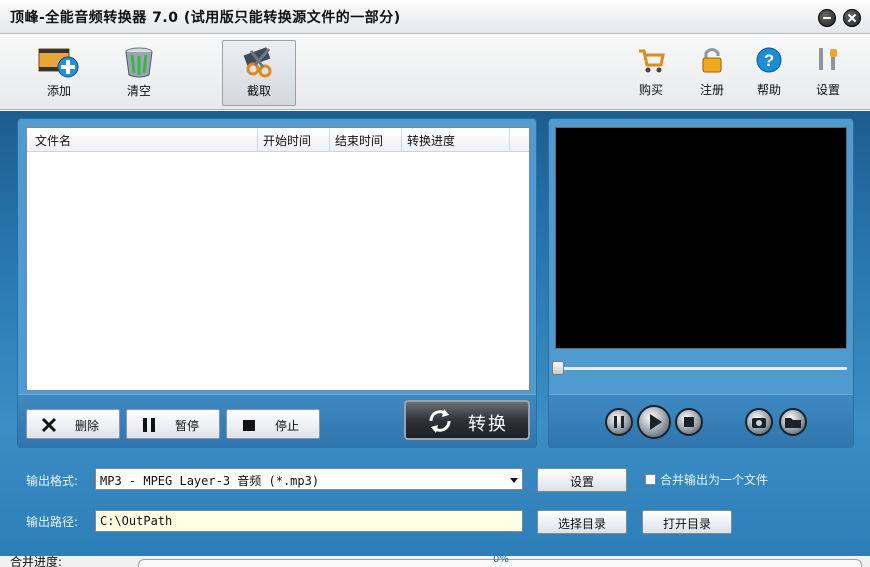 The width and height of the screenshot is (870, 567). I want to click on open-directory-button: 打开目录, so click(687, 522).